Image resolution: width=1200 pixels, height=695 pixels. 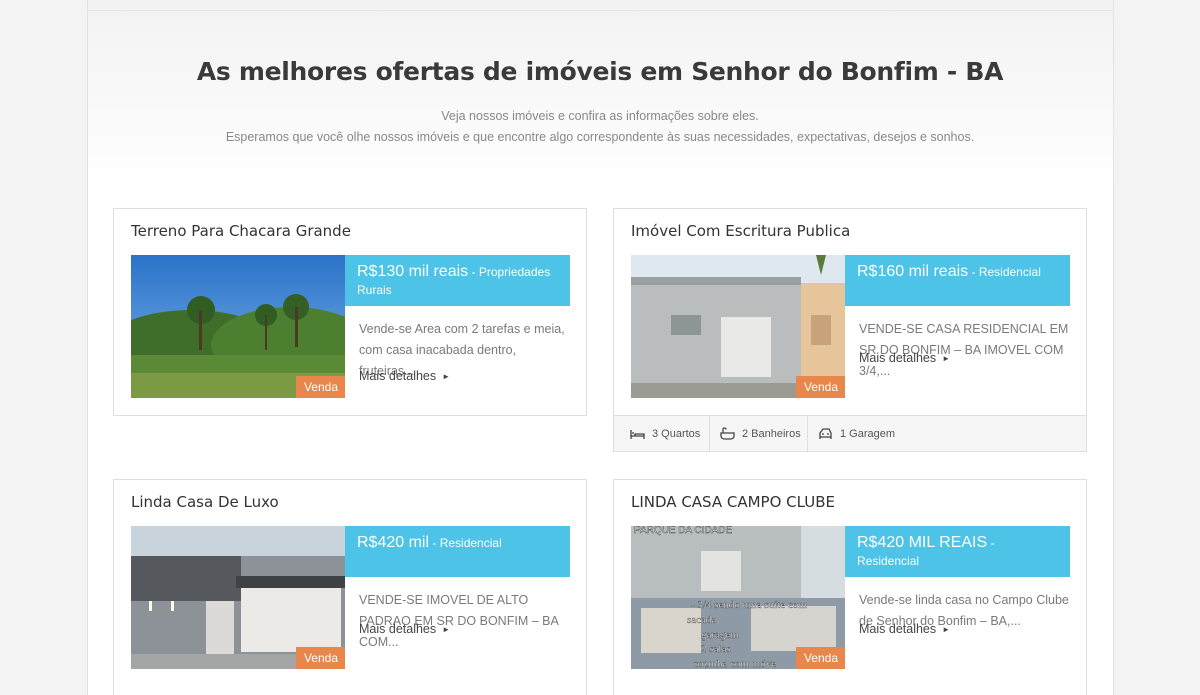 What do you see at coordinates (957, 551) in the screenshot?
I see `price-banner: R$420 MIL REAIS - Residencial` at bounding box center [957, 551].